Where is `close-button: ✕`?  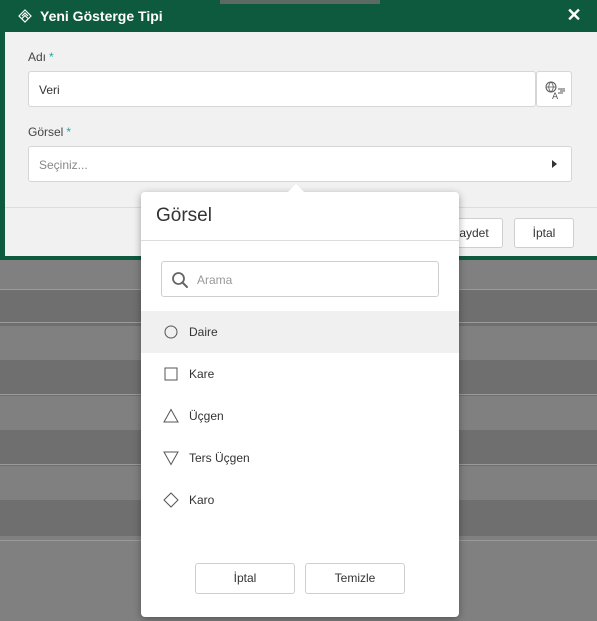
close-button: ✕ is located at coordinates (574, 15).